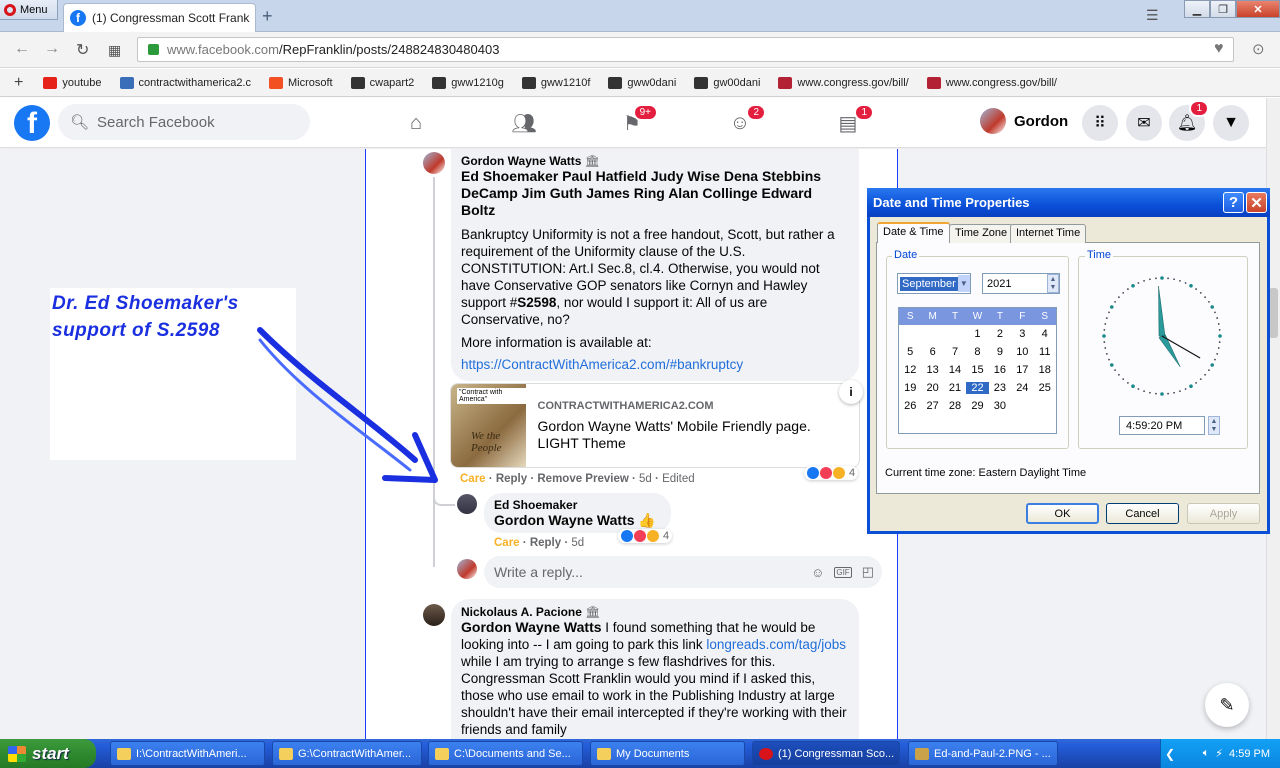  I want to click on add-bookmark-icon: +, so click(18, 83).